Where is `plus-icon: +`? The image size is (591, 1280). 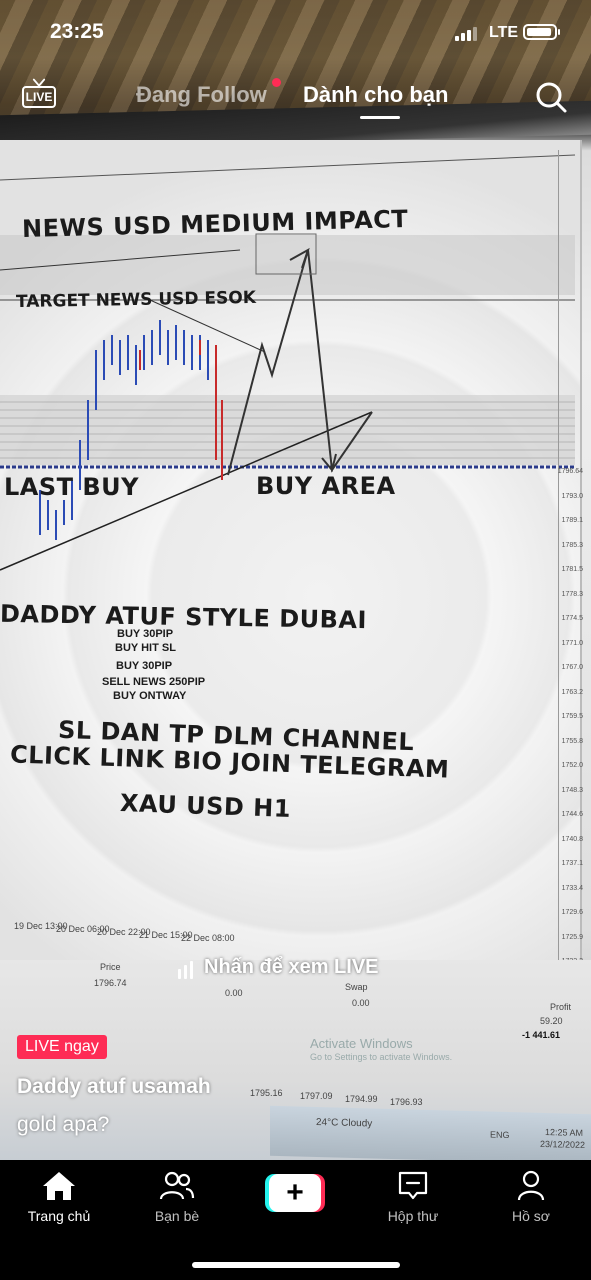 plus-icon: + is located at coordinates (295, 1193).